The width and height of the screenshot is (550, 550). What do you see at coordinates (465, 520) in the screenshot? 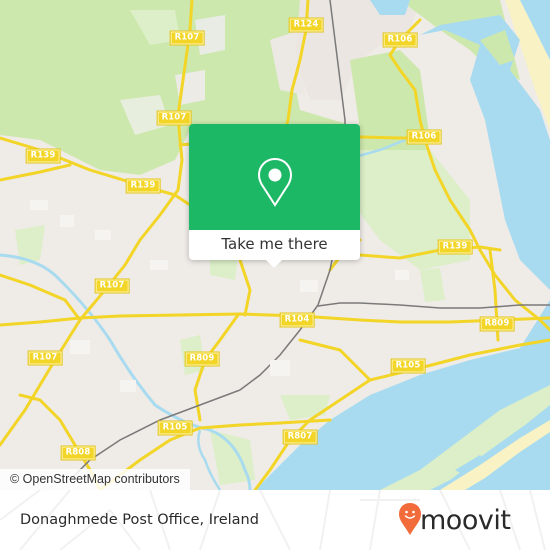
I see `moovit-wordmark: moovit` at bounding box center [465, 520].